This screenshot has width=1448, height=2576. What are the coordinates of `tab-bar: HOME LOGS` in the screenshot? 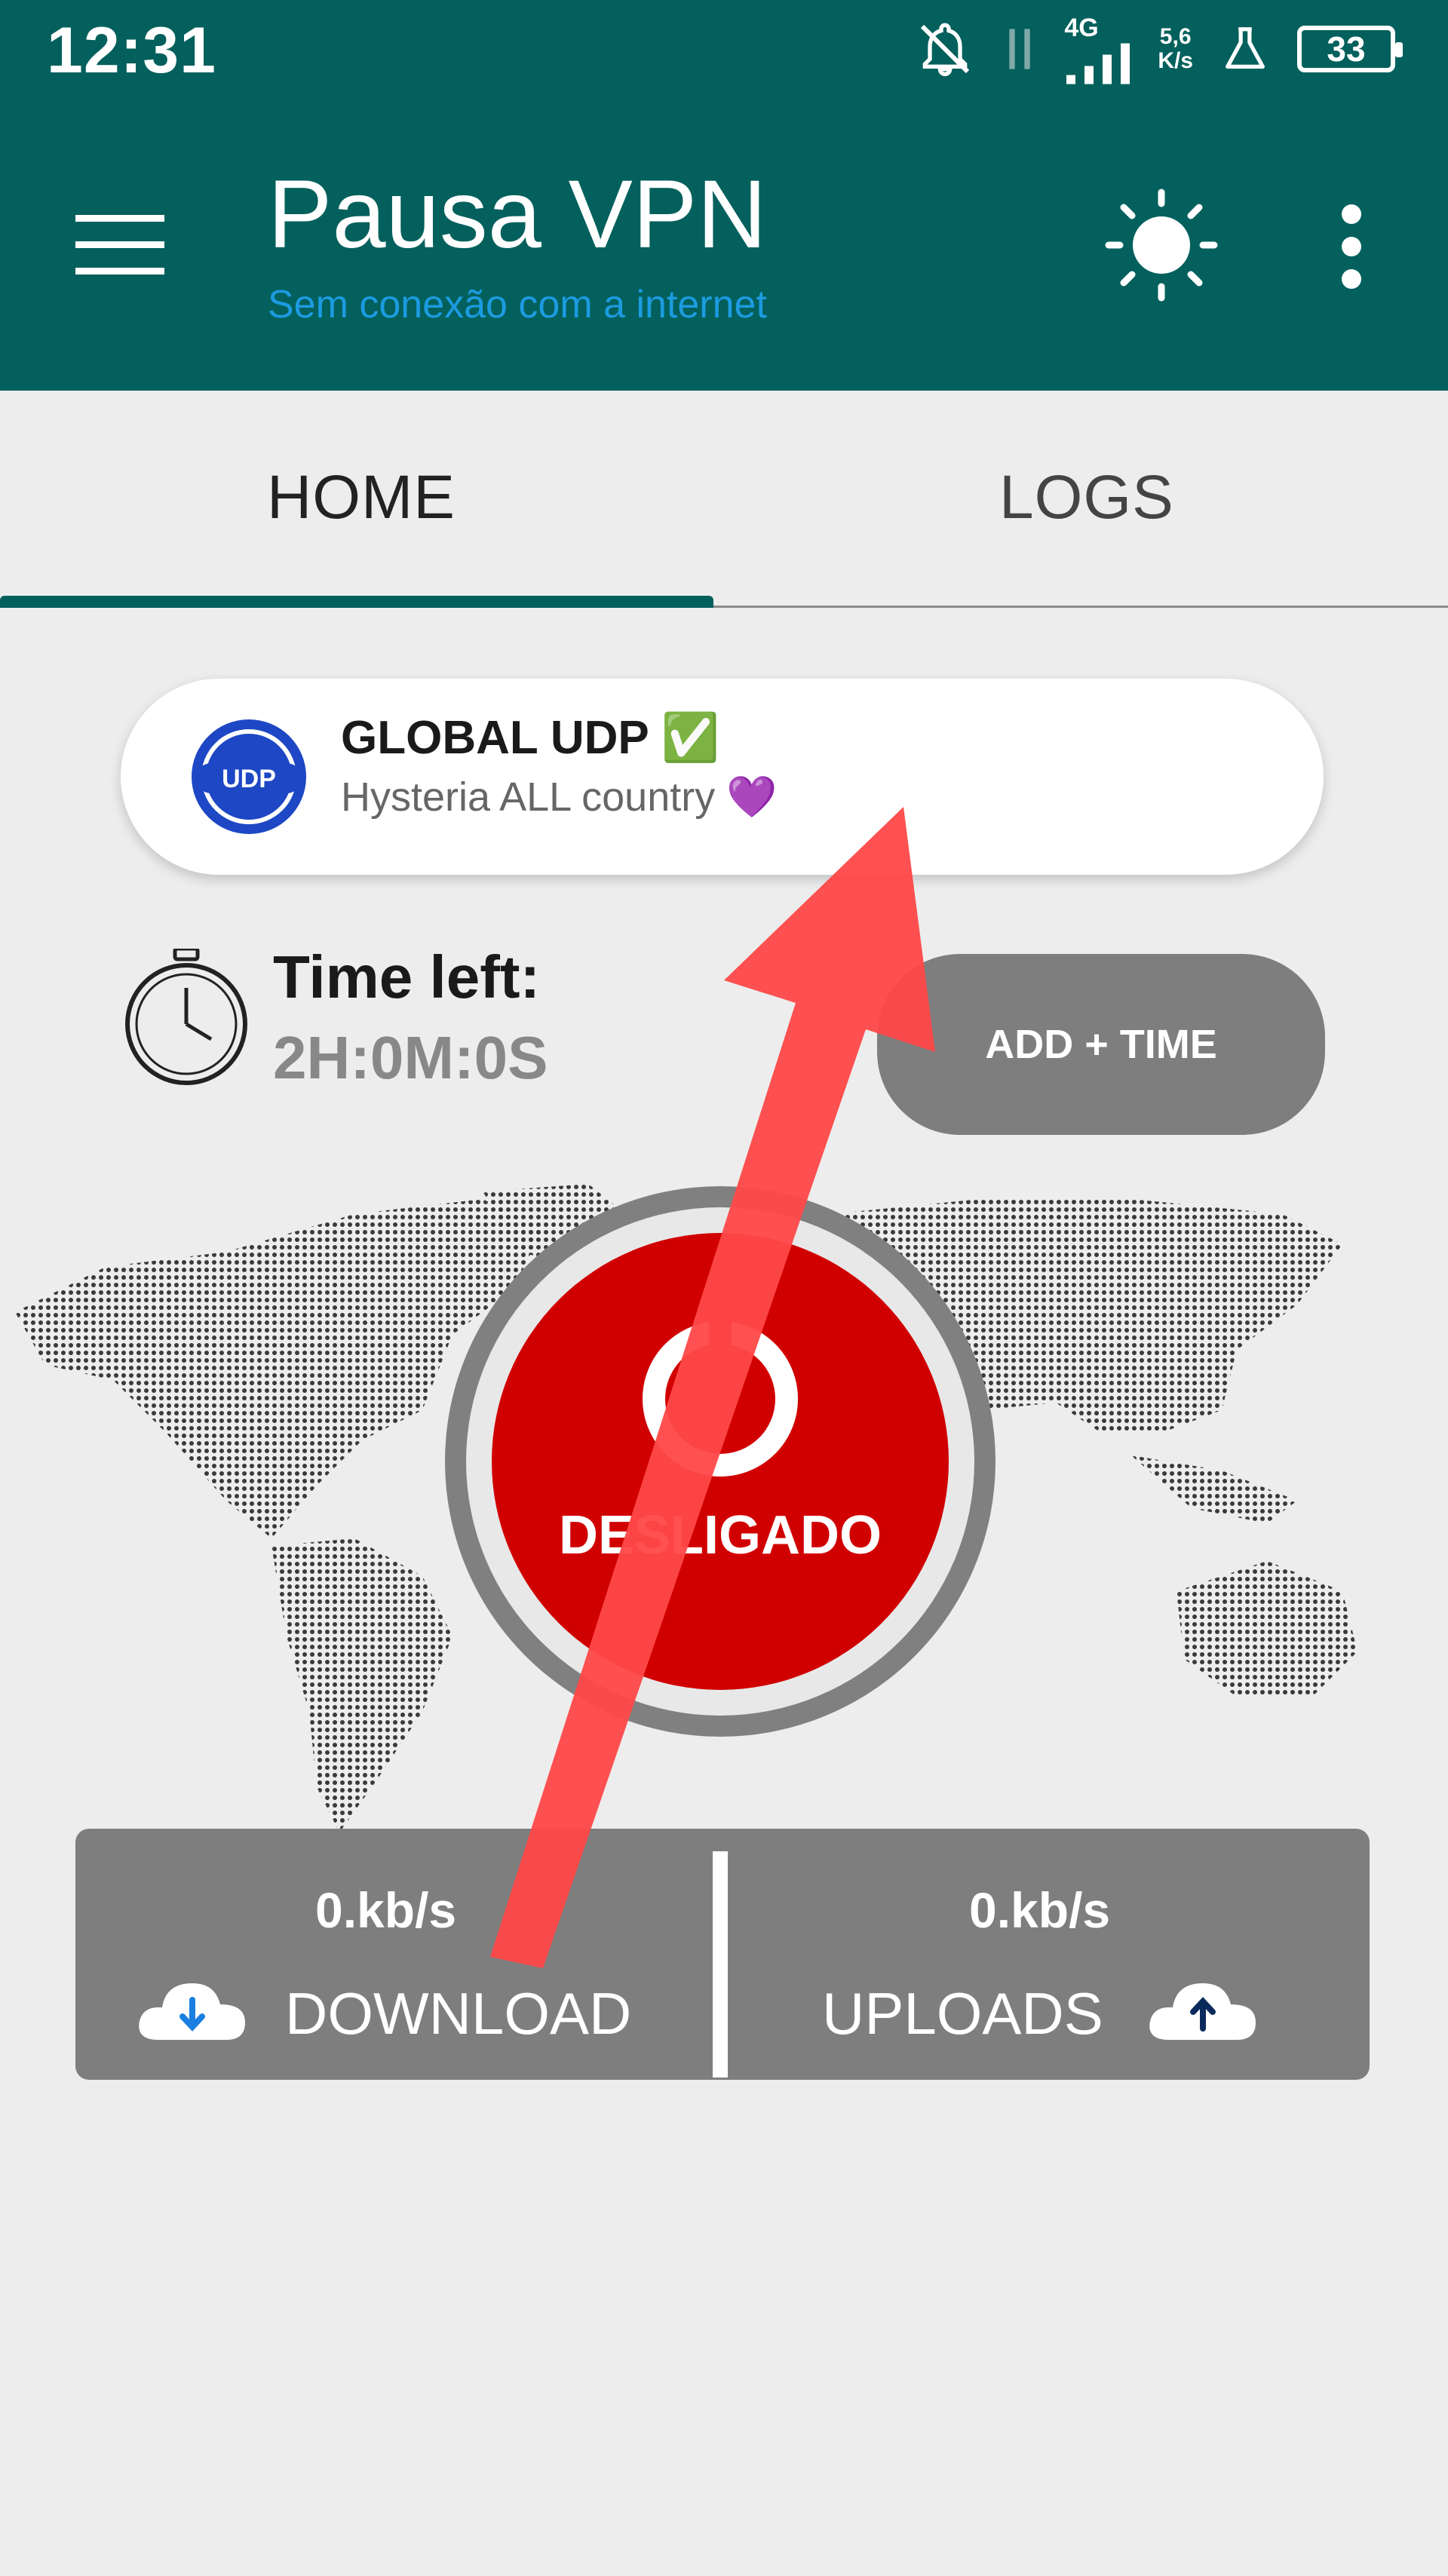 It's located at (724, 500).